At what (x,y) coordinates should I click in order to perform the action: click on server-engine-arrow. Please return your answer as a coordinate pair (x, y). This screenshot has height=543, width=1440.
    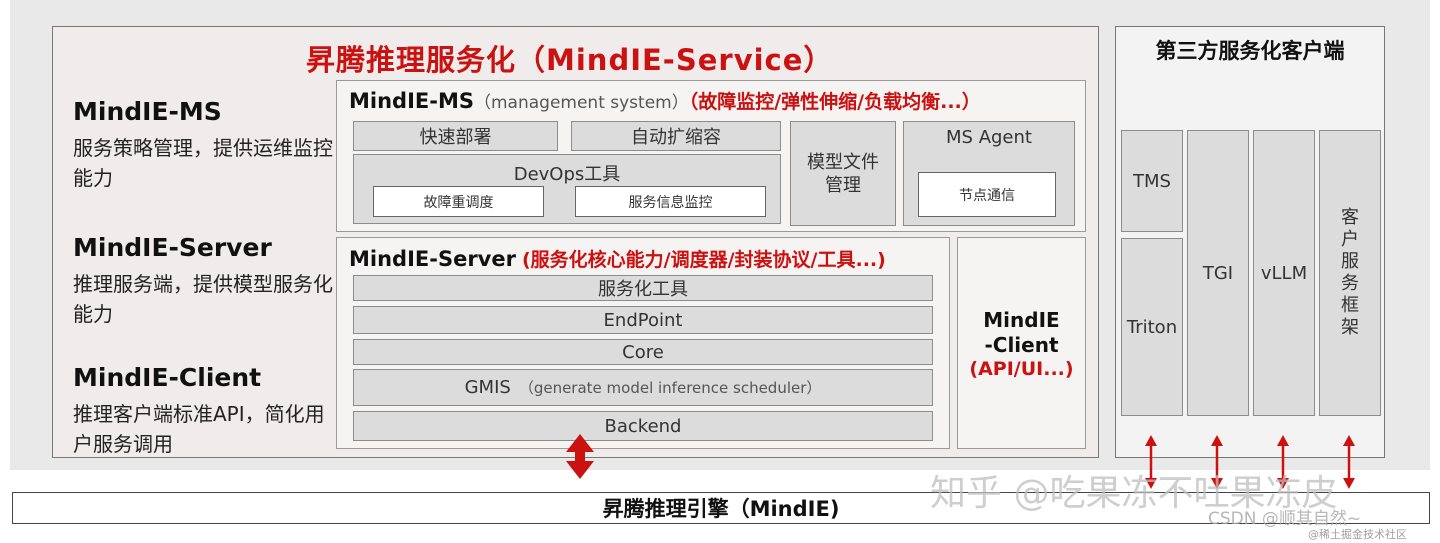
    Looking at the image, I should click on (580, 456).